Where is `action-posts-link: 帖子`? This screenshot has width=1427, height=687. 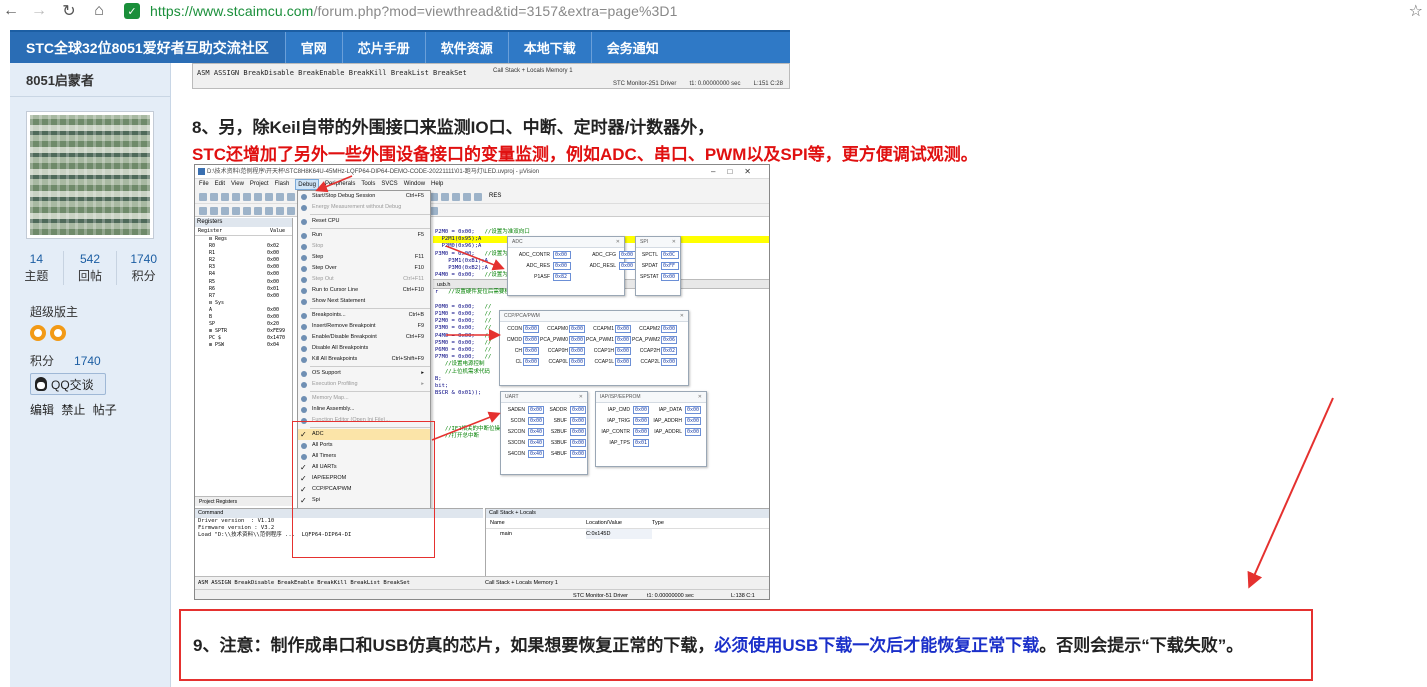
action-posts-link: 帖子 is located at coordinates (105, 410).